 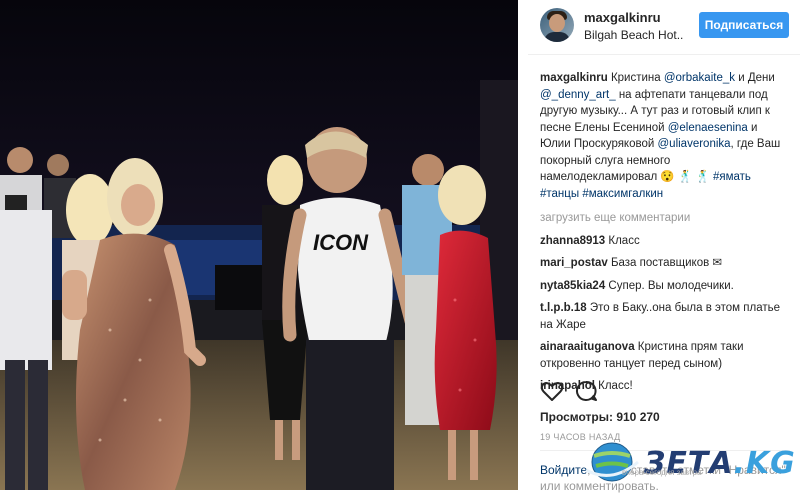 I want to click on mention-link: @uliaveronika, so click(x=694, y=144).